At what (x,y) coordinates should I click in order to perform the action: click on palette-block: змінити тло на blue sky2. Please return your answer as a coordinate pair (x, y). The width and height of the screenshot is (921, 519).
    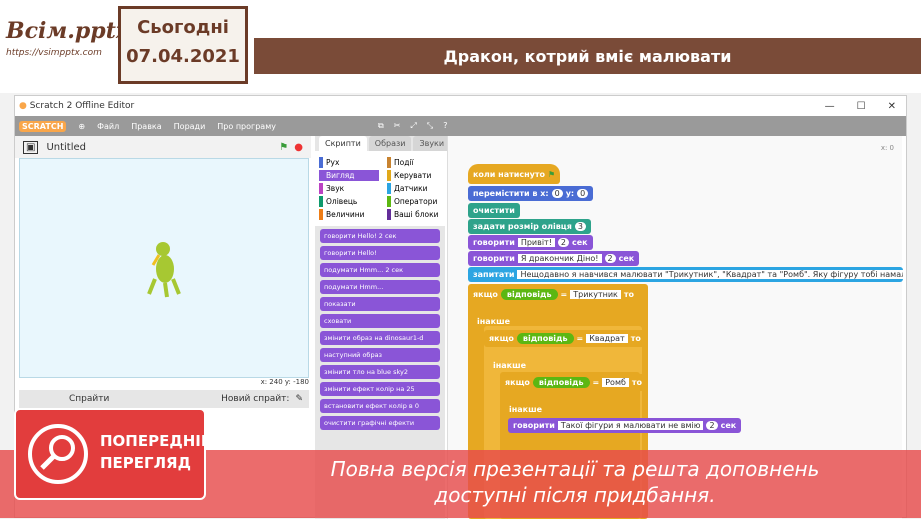
    Looking at the image, I should click on (380, 372).